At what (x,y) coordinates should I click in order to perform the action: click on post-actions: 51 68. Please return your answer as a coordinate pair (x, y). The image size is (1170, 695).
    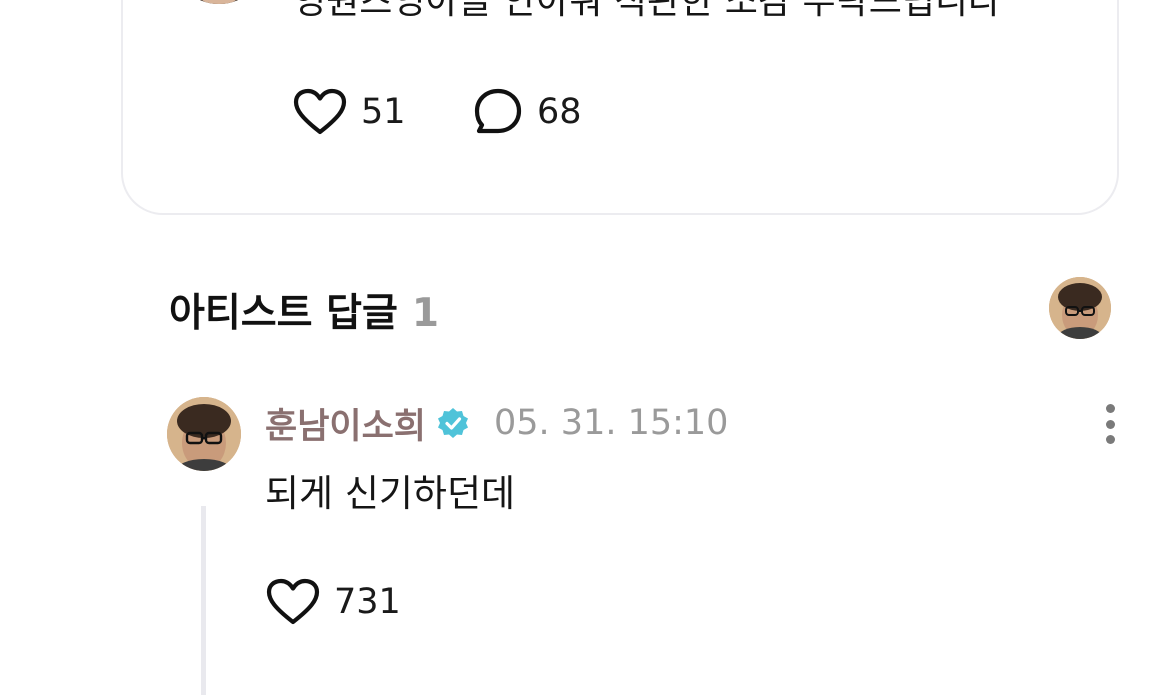
    Looking at the image, I should click on (437, 112).